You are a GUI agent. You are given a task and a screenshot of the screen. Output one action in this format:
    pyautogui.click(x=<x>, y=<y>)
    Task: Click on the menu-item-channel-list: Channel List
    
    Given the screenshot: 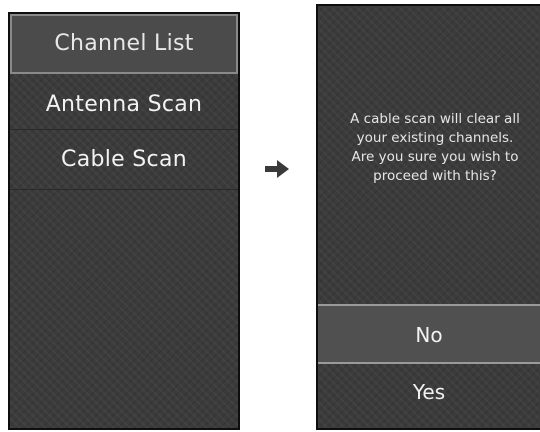 What is the action you would take?
    pyautogui.click(x=124, y=44)
    